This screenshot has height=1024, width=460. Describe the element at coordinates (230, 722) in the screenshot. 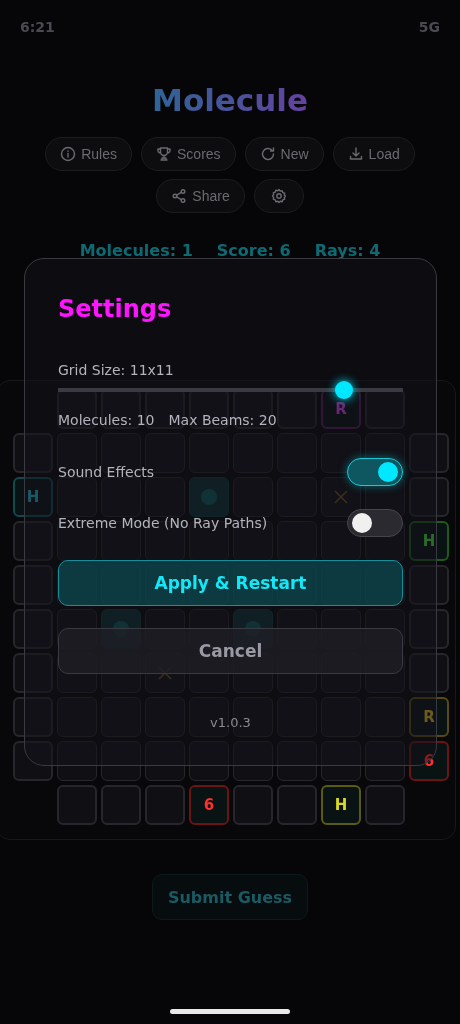

I see `version-text: v1.0.3` at that location.